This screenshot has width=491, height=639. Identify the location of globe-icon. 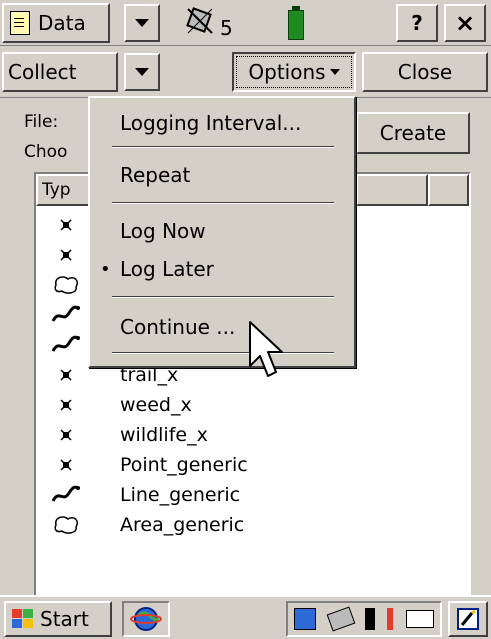
(146, 619).